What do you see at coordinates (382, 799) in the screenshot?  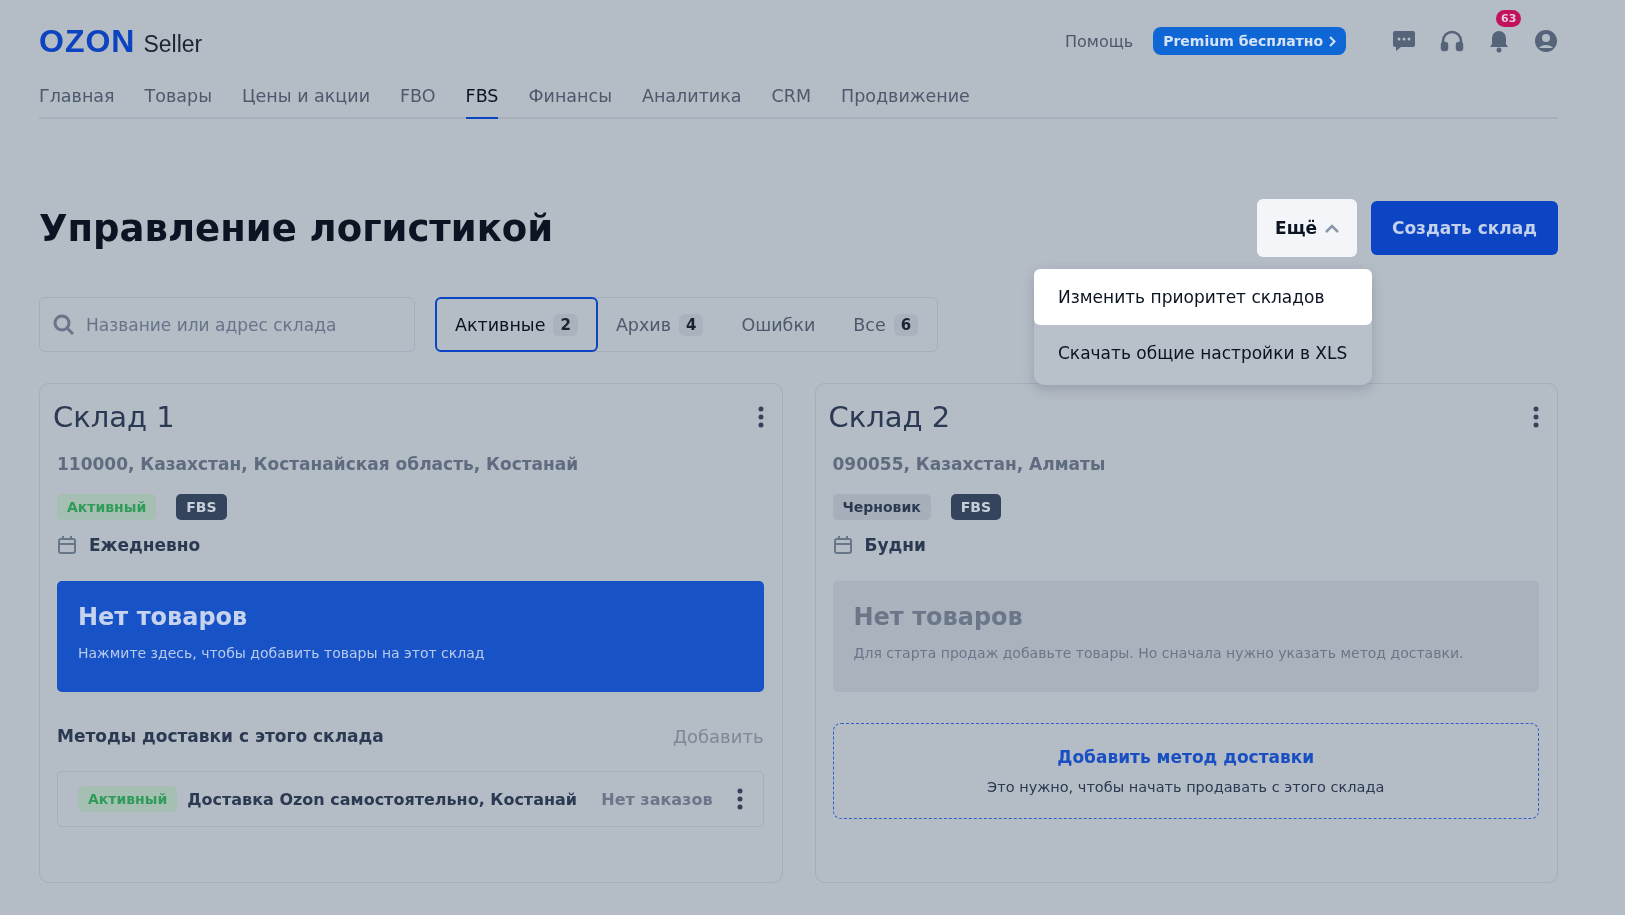 I see `method-name: Доставка Ozon самостоятельно, Костанай` at bounding box center [382, 799].